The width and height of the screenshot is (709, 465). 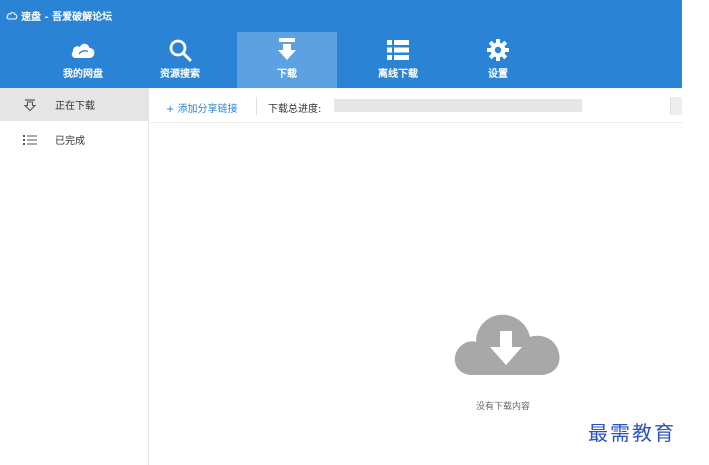 What do you see at coordinates (498, 50) in the screenshot?
I see `gear-icon` at bounding box center [498, 50].